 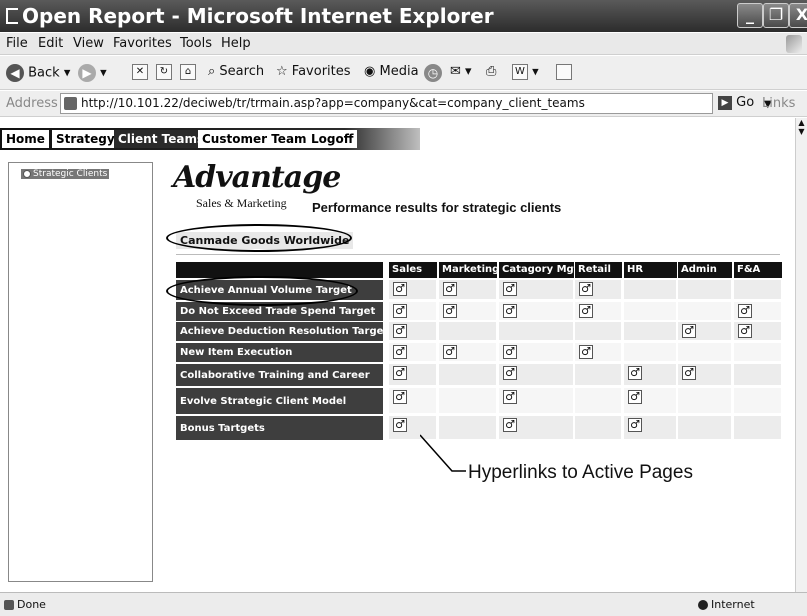 I want to click on media-icon: ◉, so click(x=370, y=71).